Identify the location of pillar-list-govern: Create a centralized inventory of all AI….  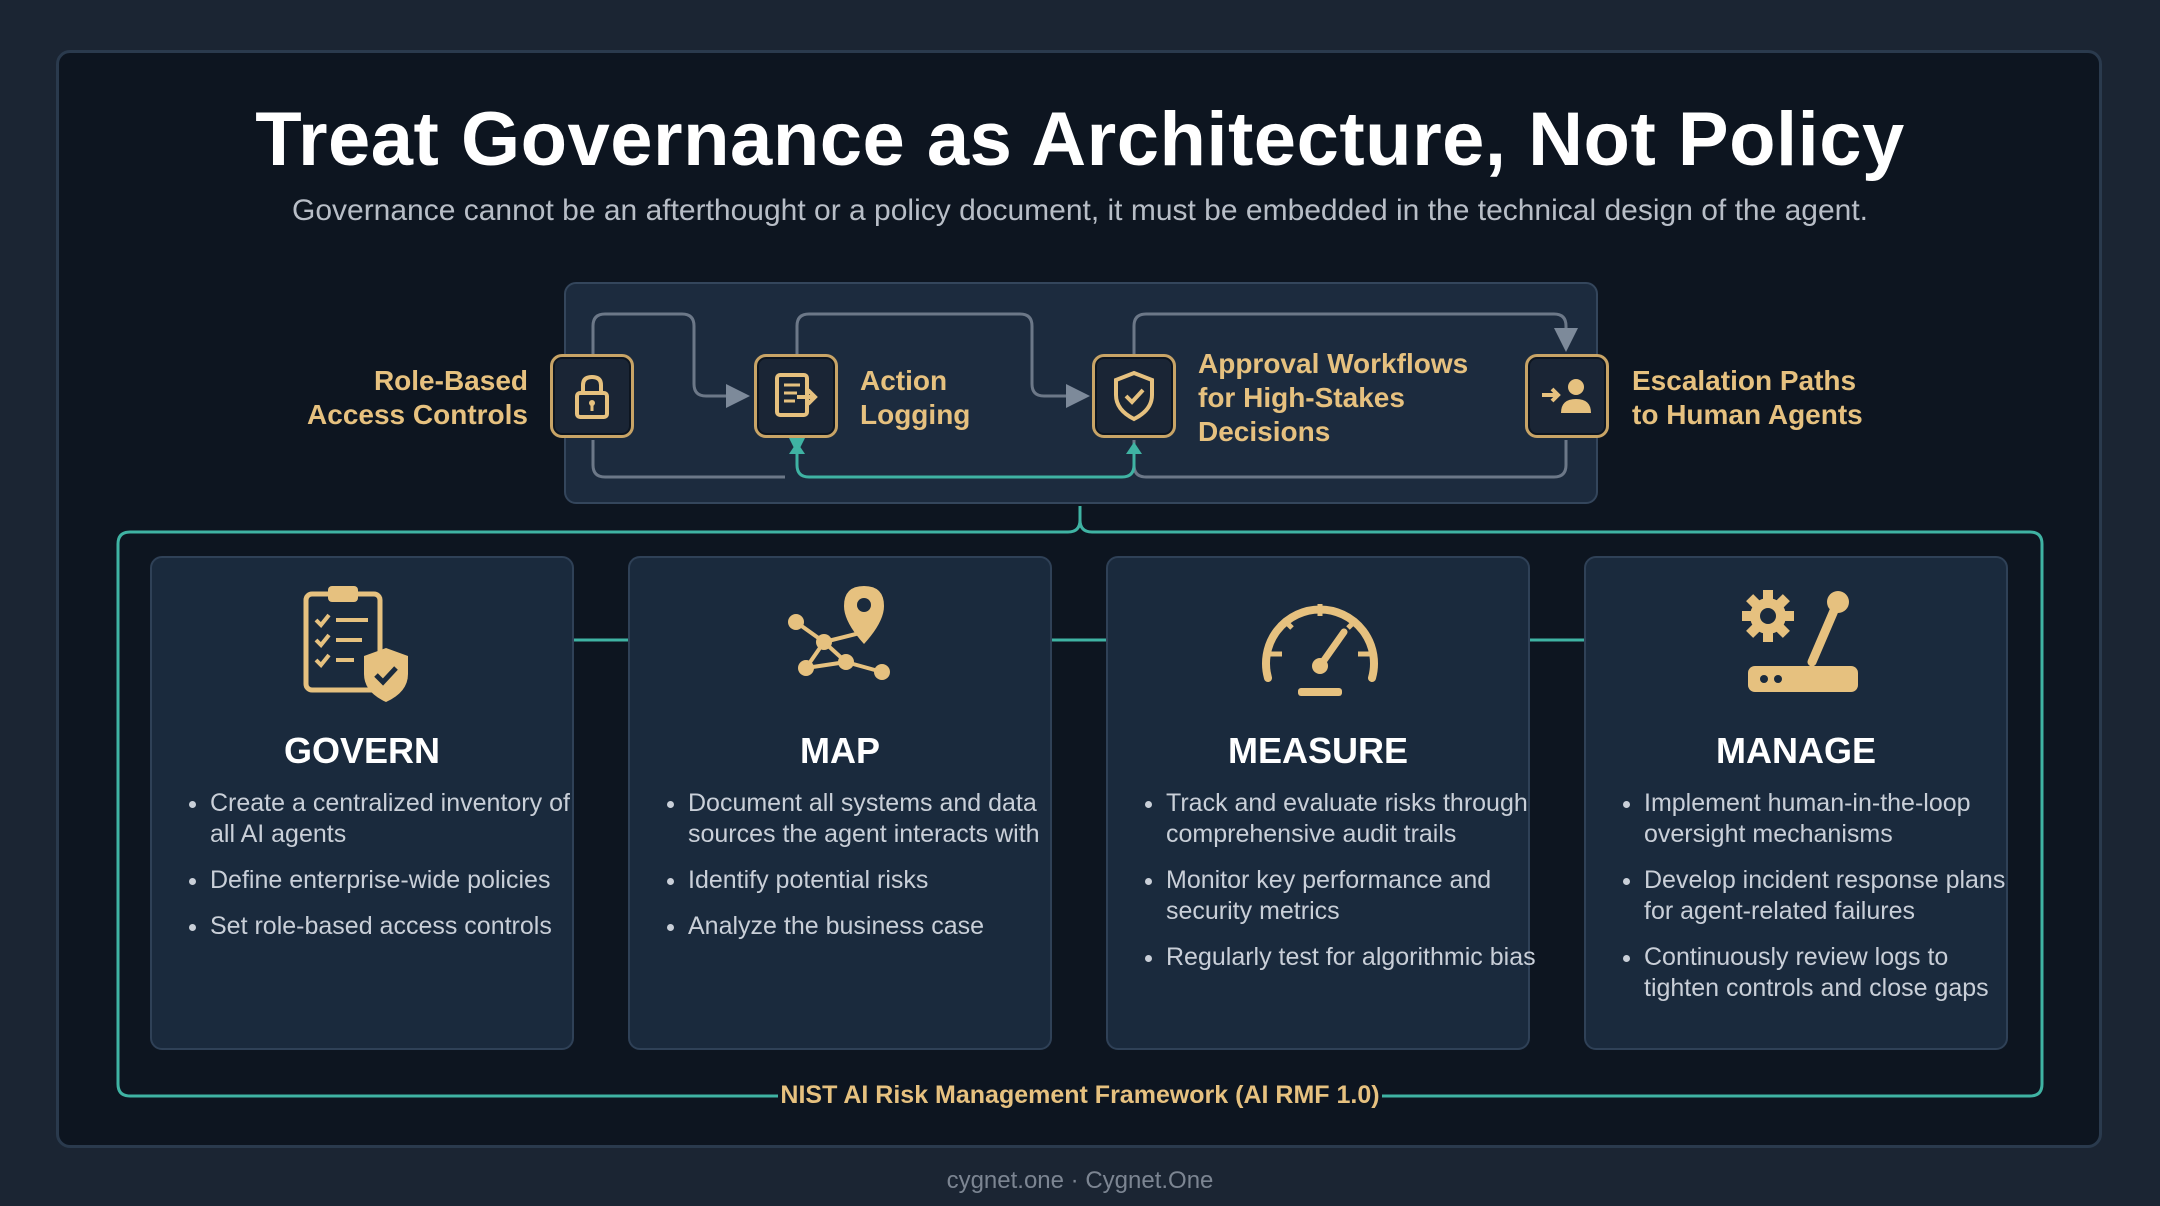
(383, 872).